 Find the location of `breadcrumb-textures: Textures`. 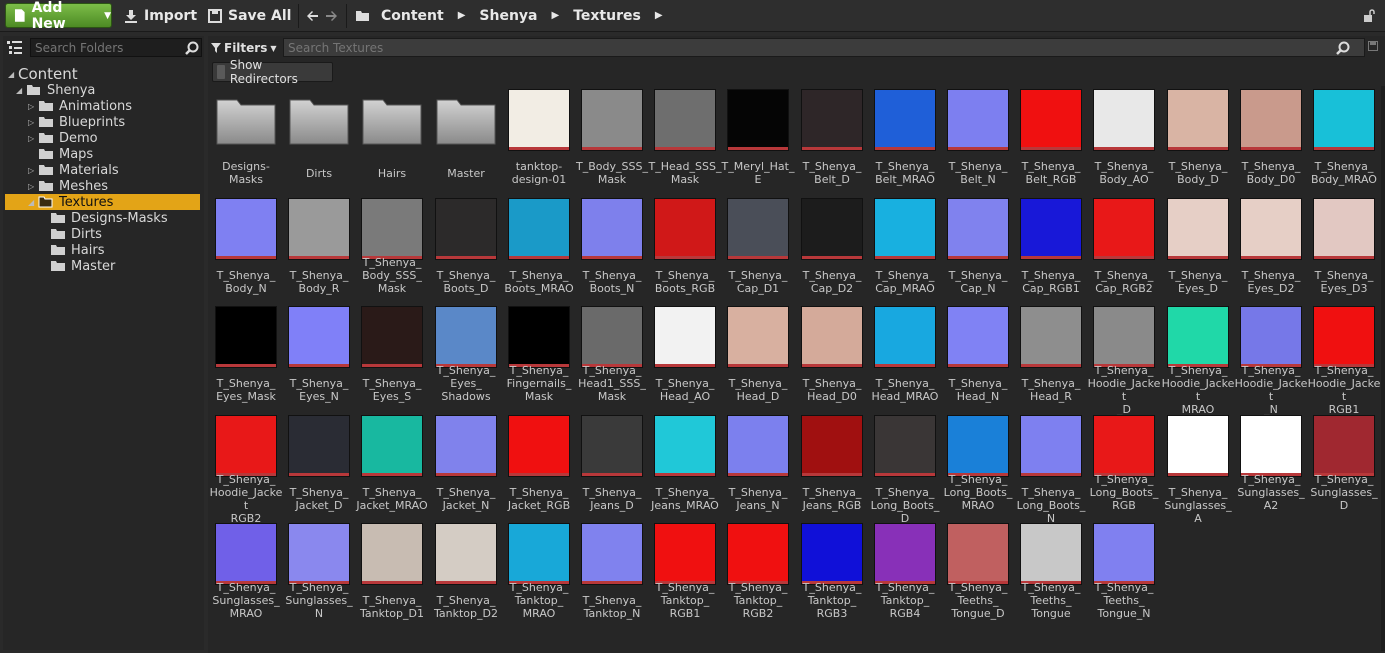

breadcrumb-textures: Textures is located at coordinates (607, 16).